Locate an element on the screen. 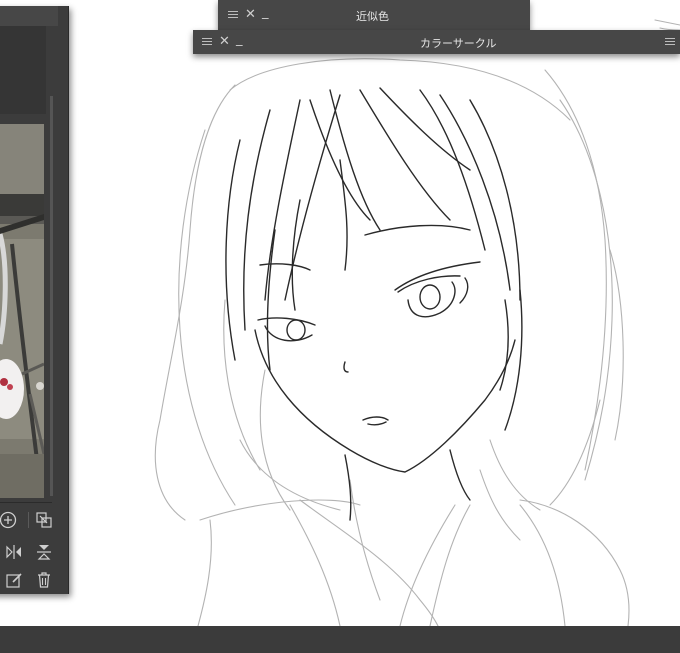  navigator-header is located at coordinates (29, 16).